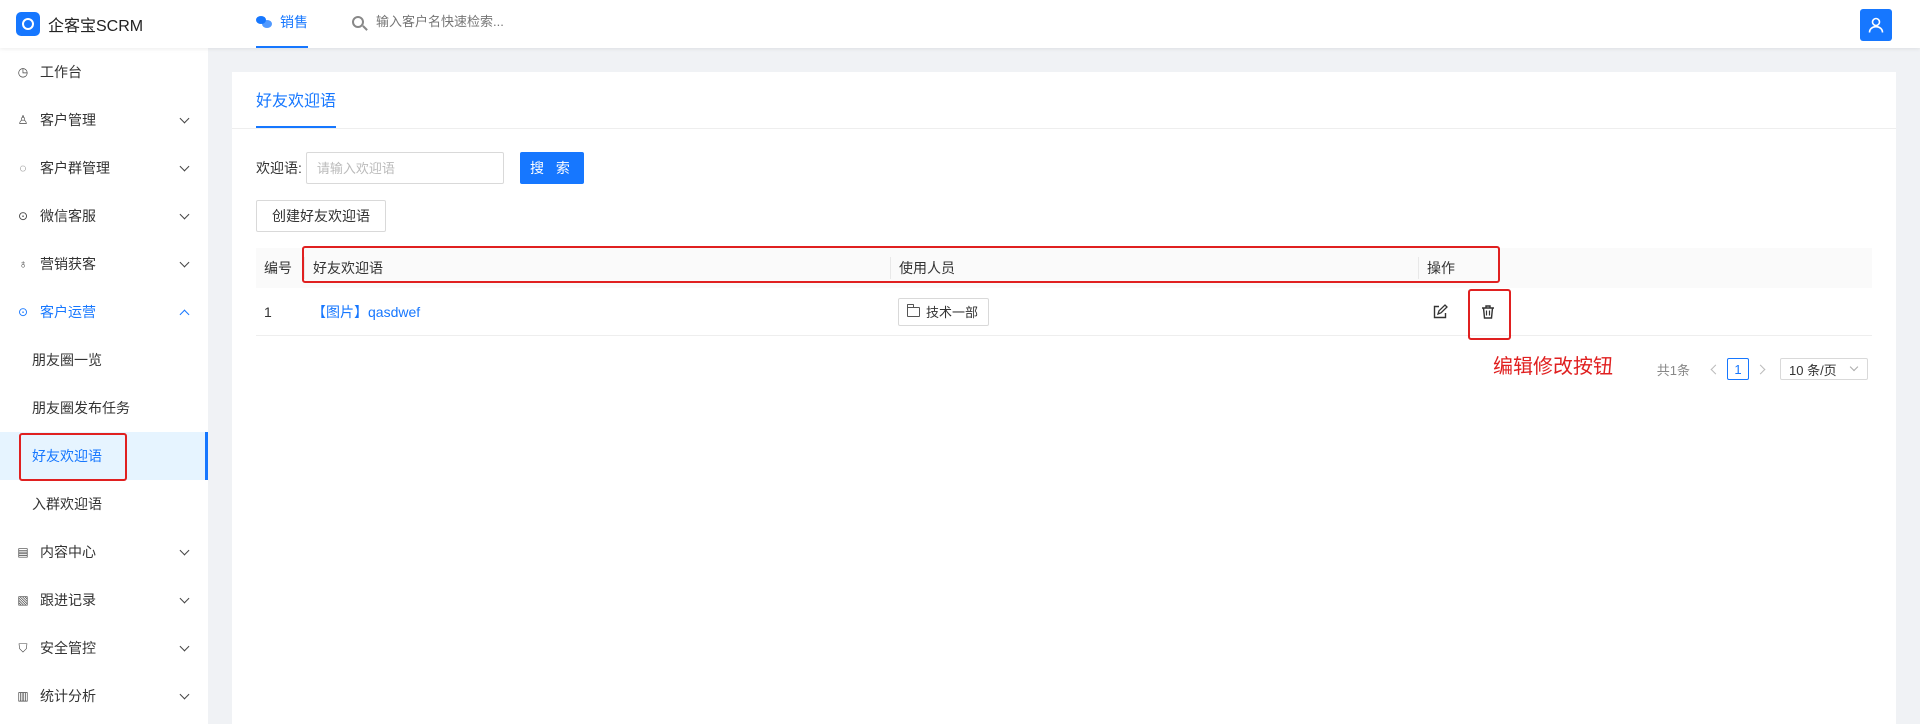  Describe the element at coordinates (68, 216) in the screenshot. I see `sidebar-item-label: 微信客服` at that location.